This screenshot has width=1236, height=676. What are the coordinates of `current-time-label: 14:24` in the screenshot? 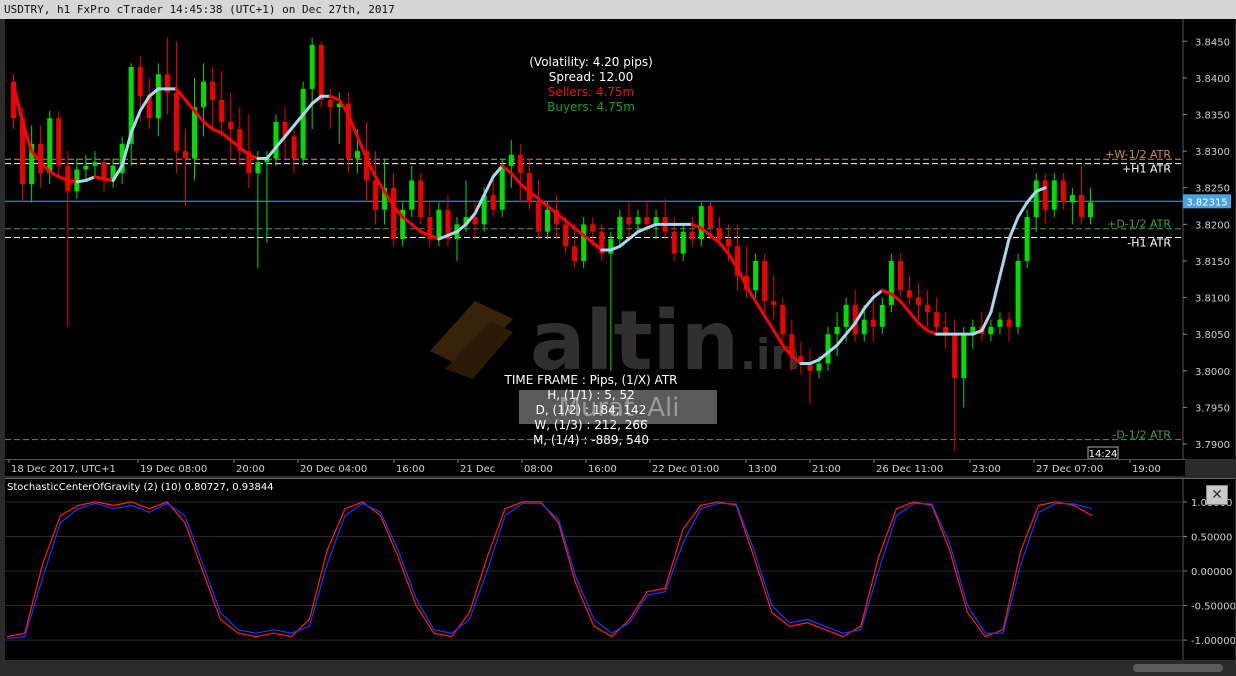 It's located at (1103, 454).